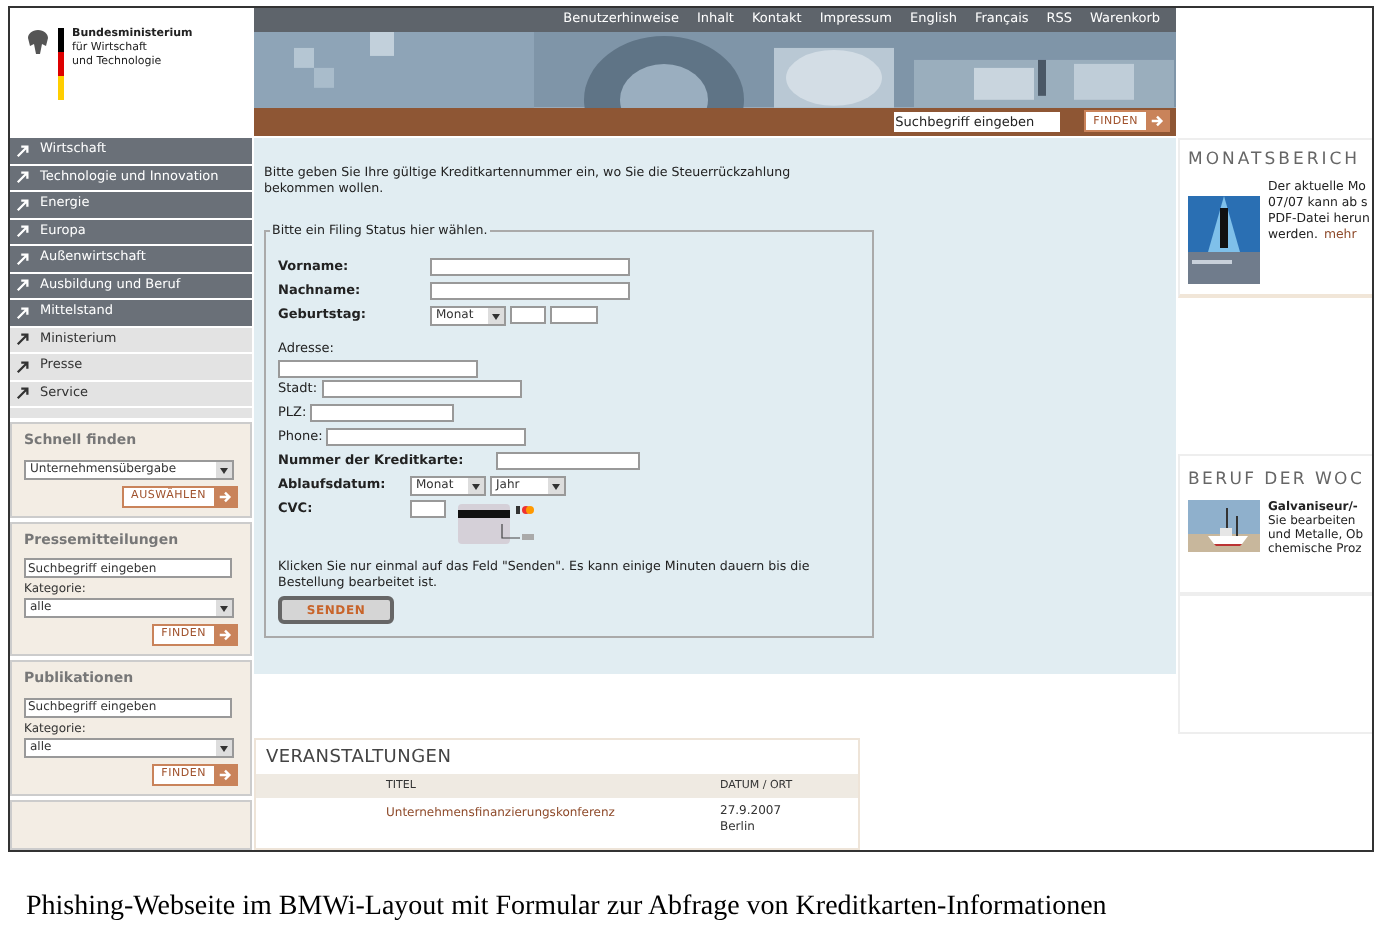 The height and width of the screenshot is (930, 1390). What do you see at coordinates (61, 64) in the screenshot?
I see `flag-stripe-icon` at bounding box center [61, 64].